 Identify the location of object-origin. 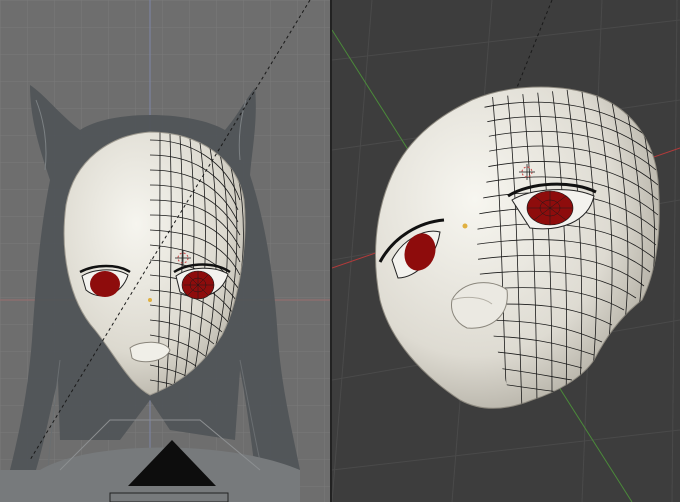
(150, 300).